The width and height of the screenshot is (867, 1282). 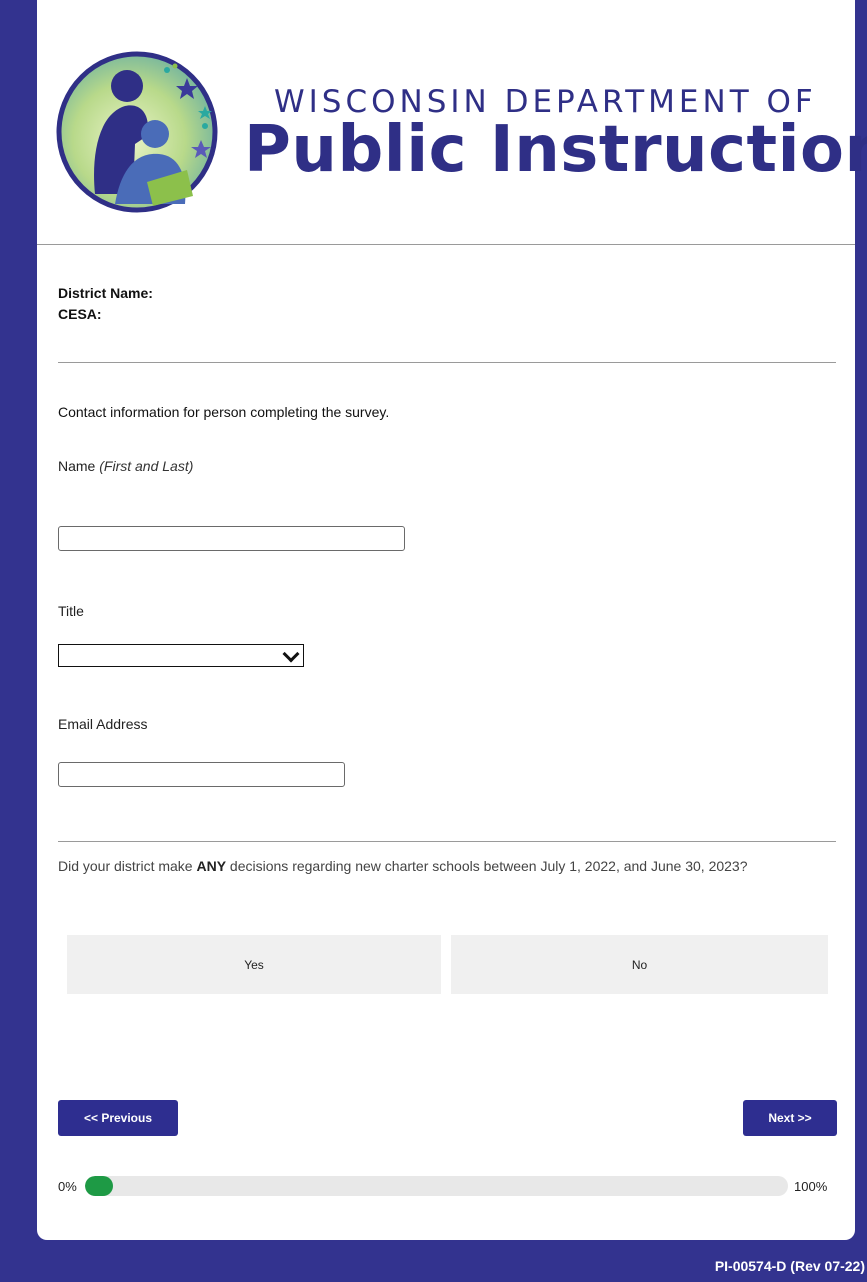 I want to click on name-input, so click(x=231, y=538).